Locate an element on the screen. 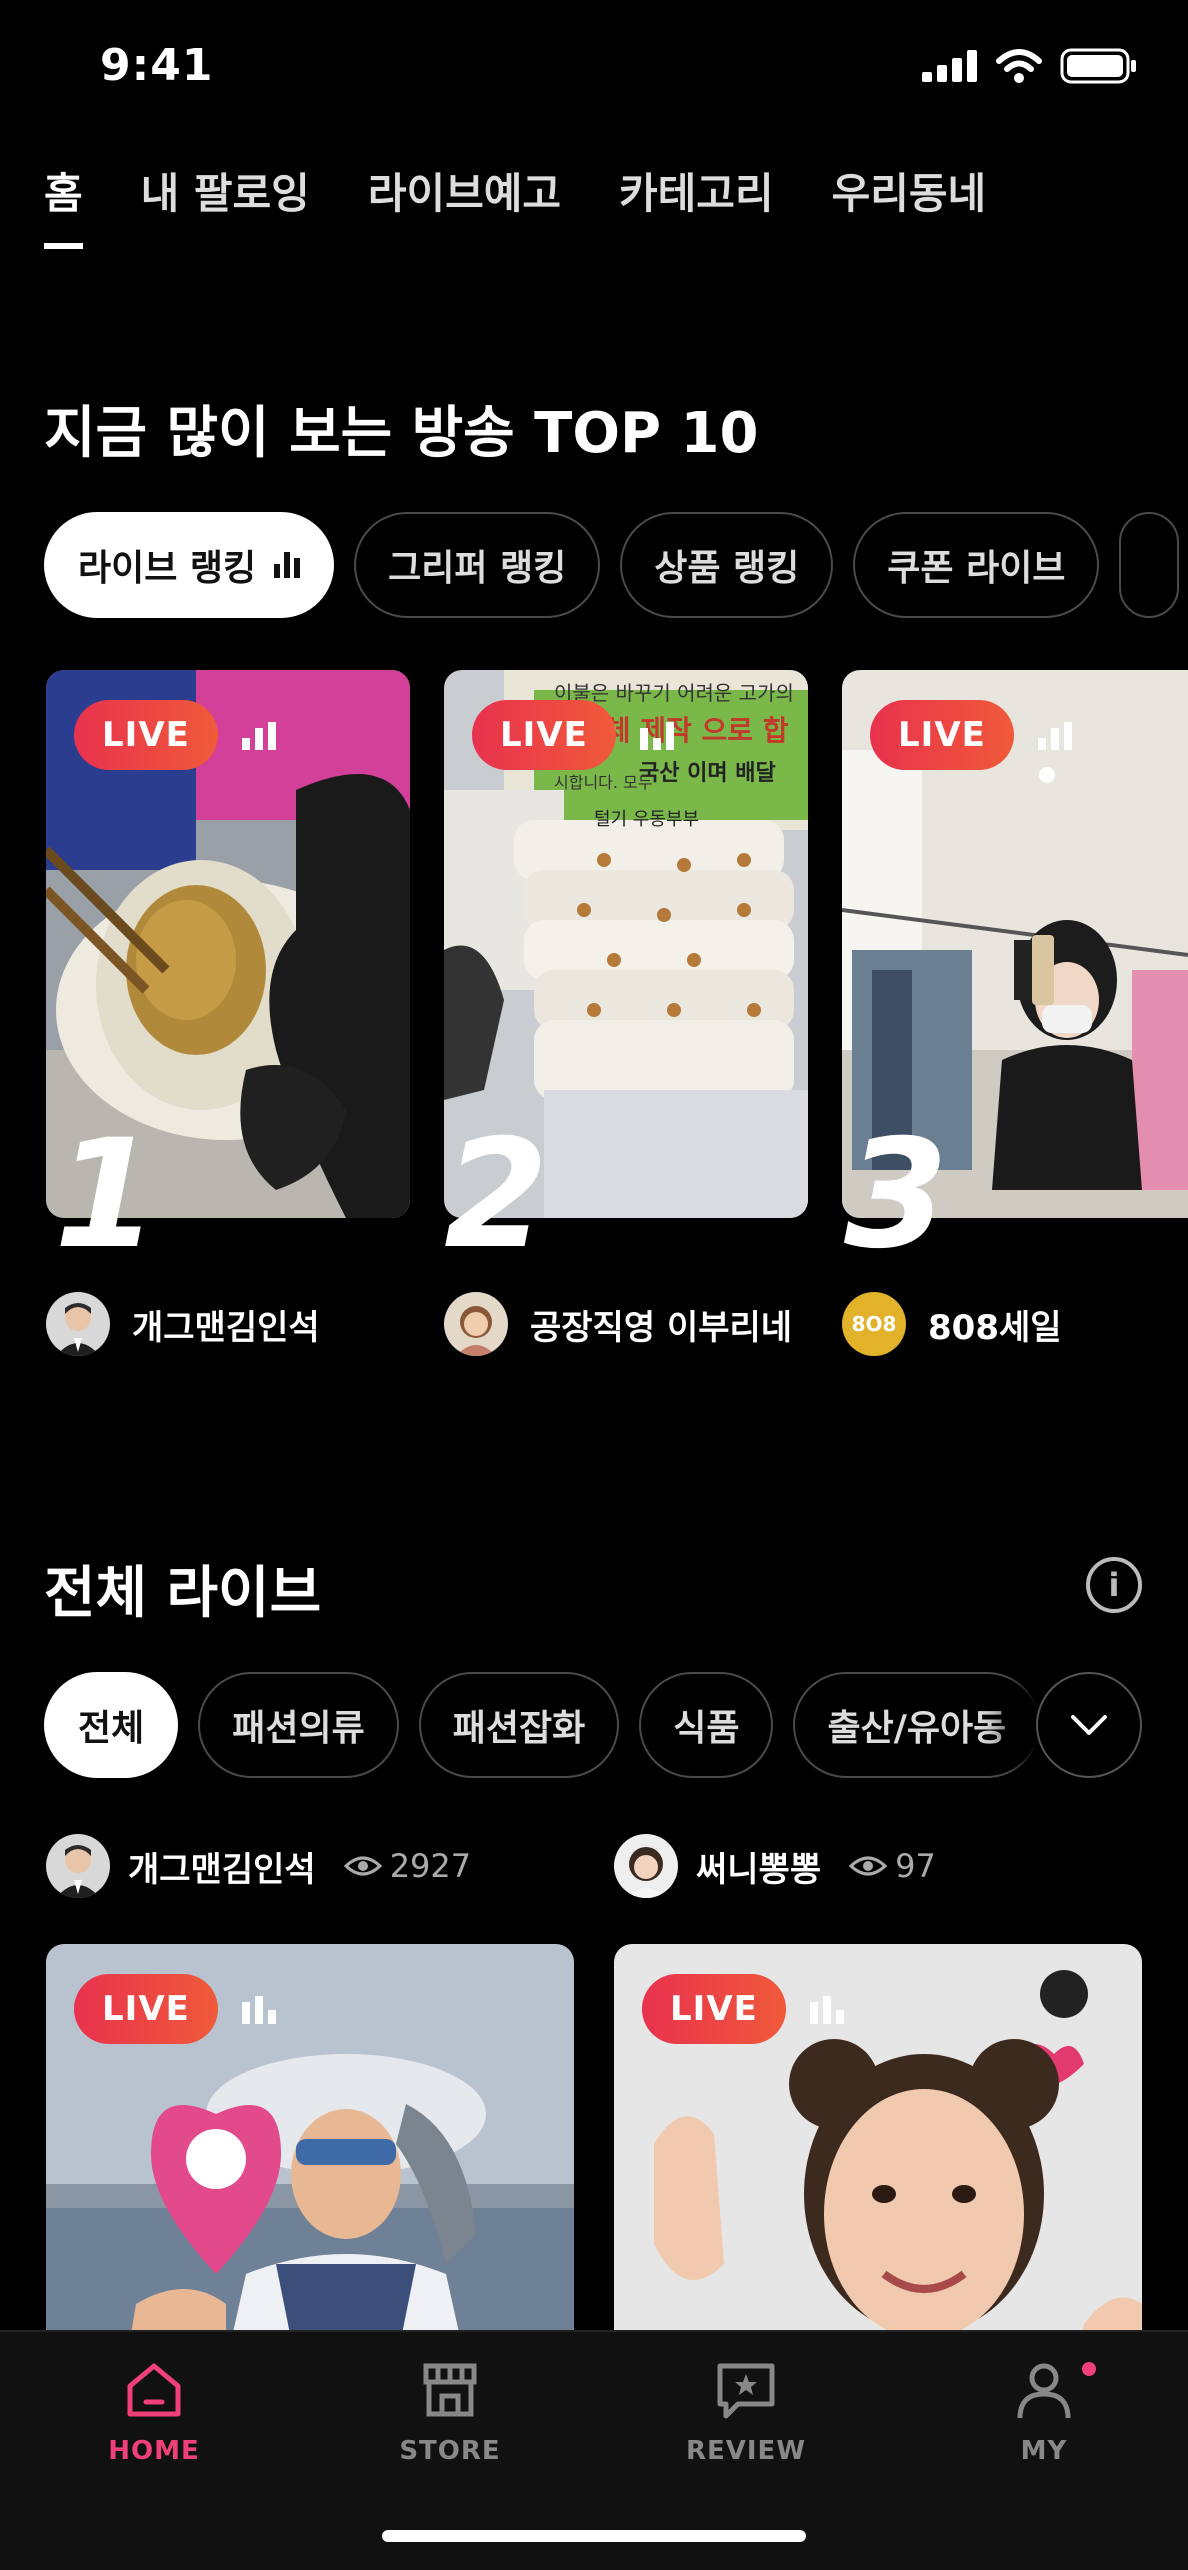 The height and width of the screenshot is (2570, 1188). chip-gripper-ranking: 그리퍼 랭킹 is located at coordinates (477, 565).